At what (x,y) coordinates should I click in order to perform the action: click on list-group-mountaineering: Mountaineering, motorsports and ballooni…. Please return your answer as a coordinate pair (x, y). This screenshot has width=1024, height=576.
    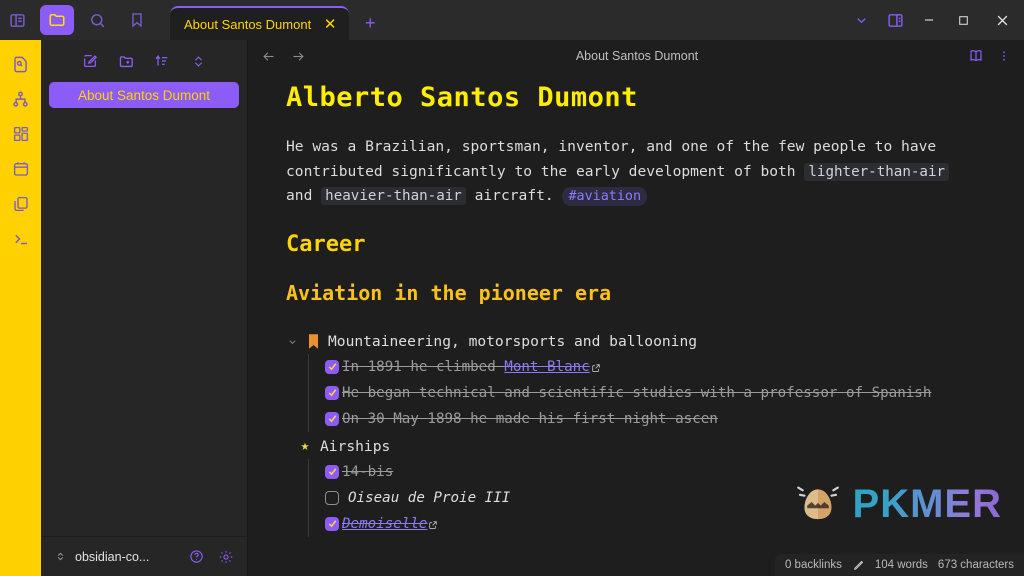
    Looking at the image, I should click on (633, 380).